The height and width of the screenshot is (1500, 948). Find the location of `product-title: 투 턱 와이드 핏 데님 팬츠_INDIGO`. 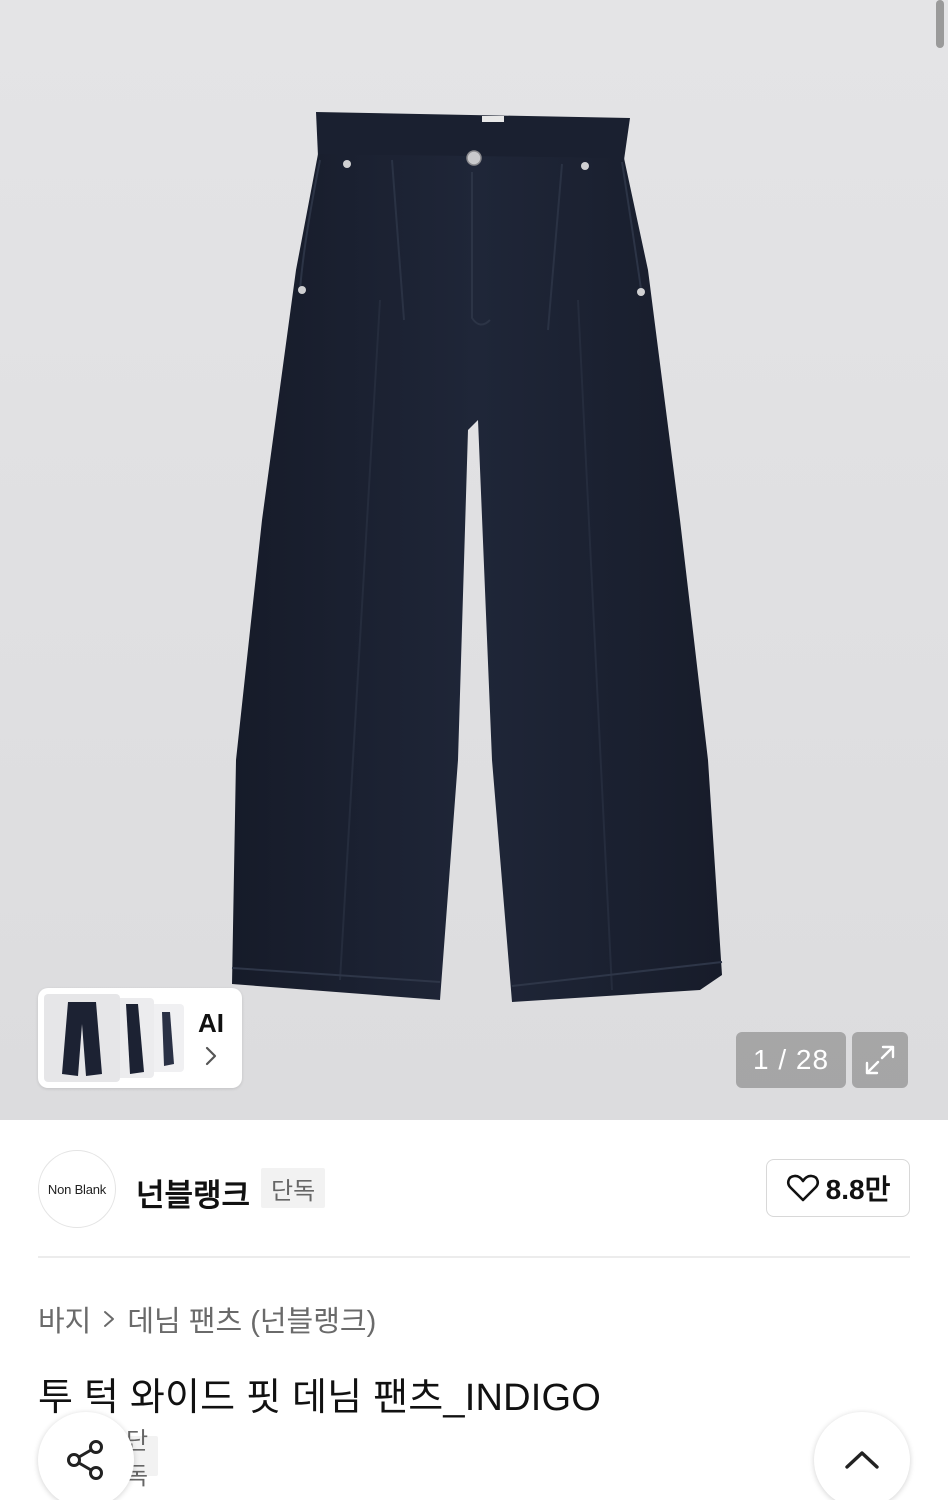

product-title: 투 턱 와이드 핏 데님 팬츠_INDIGO is located at coordinates (320, 1398).